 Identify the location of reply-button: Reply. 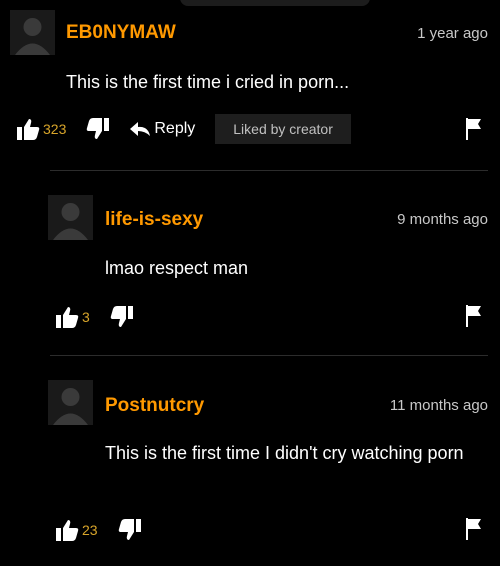
(162, 129).